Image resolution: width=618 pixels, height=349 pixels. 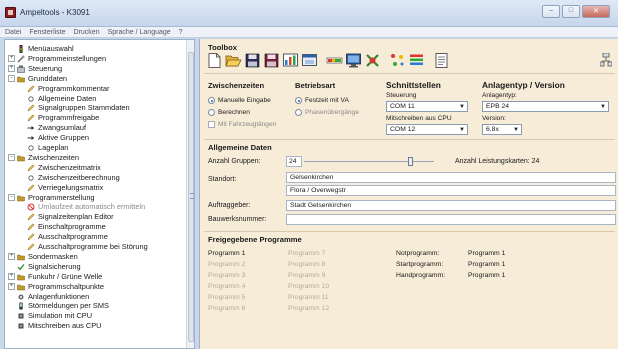 I want to click on minimize-button: –, so click(x=551, y=11).